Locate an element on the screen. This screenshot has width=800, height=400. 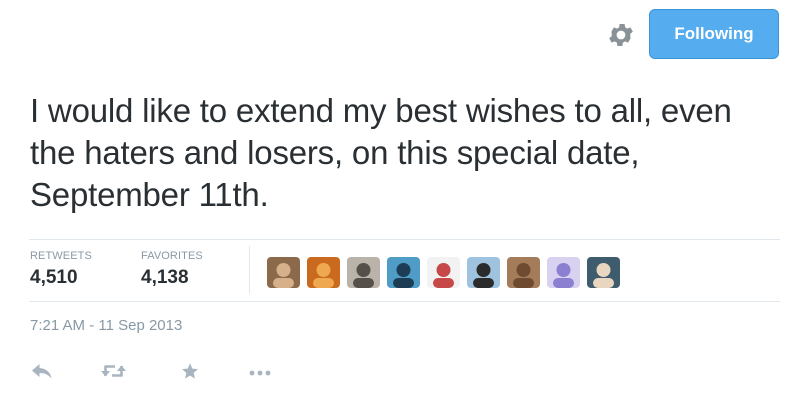
reply-icon is located at coordinates (42, 371).